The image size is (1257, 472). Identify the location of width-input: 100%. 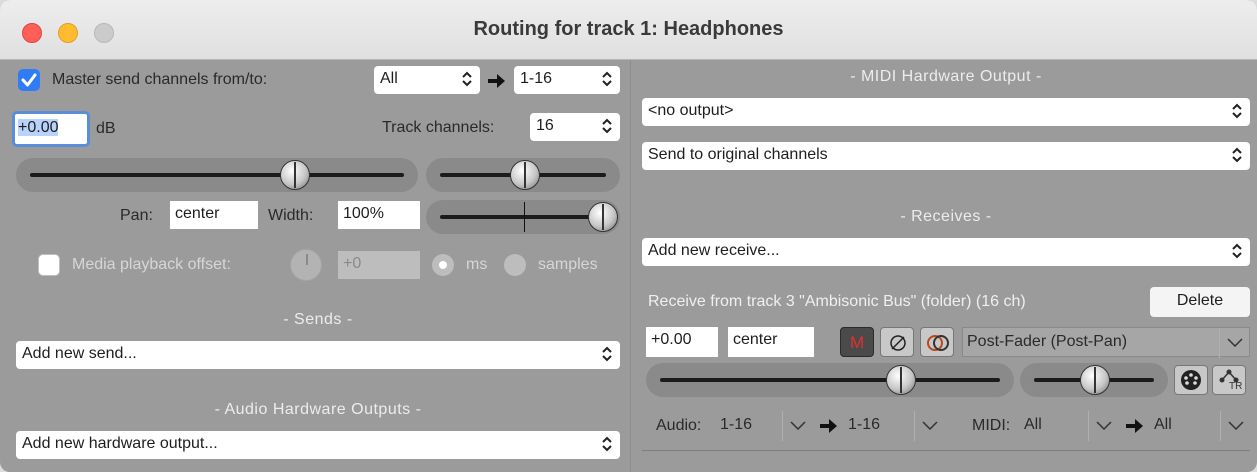
(379, 215).